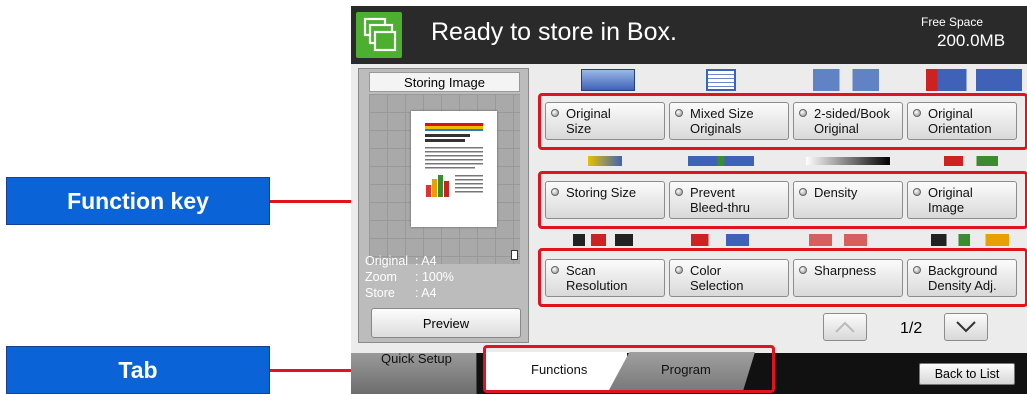 This screenshot has width=1027, height=394. What do you see at coordinates (445, 293) in the screenshot?
I see `info-store: Store : A4` at bounding box center [445, 293].